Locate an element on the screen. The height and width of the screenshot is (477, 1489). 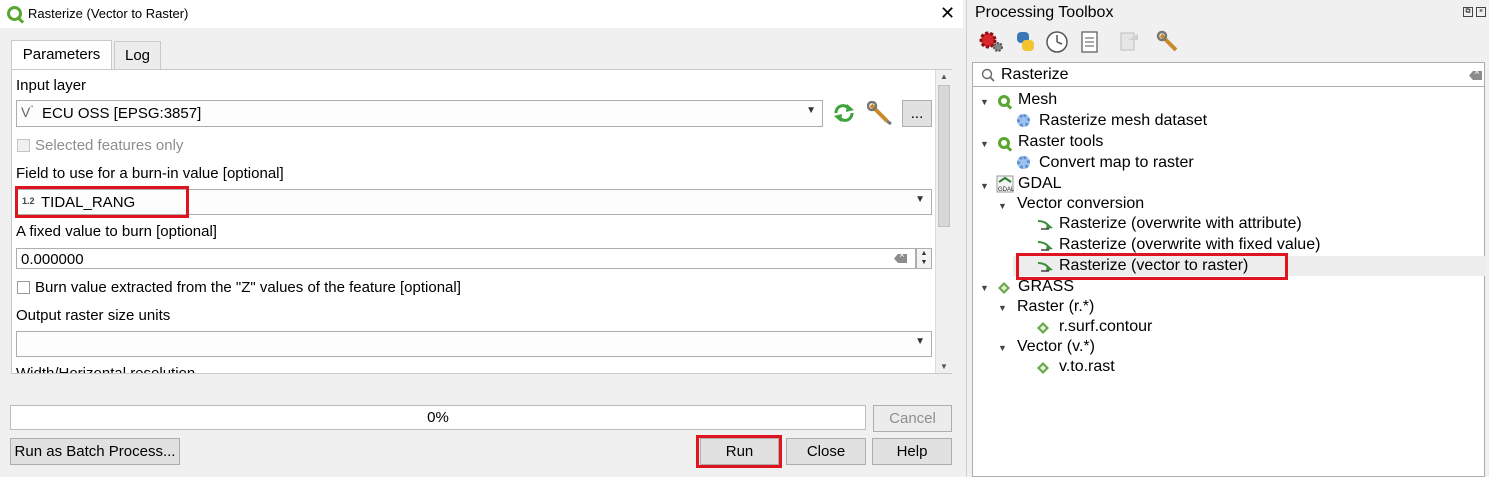
results-document-icon is located at coordinates (1090, 42).